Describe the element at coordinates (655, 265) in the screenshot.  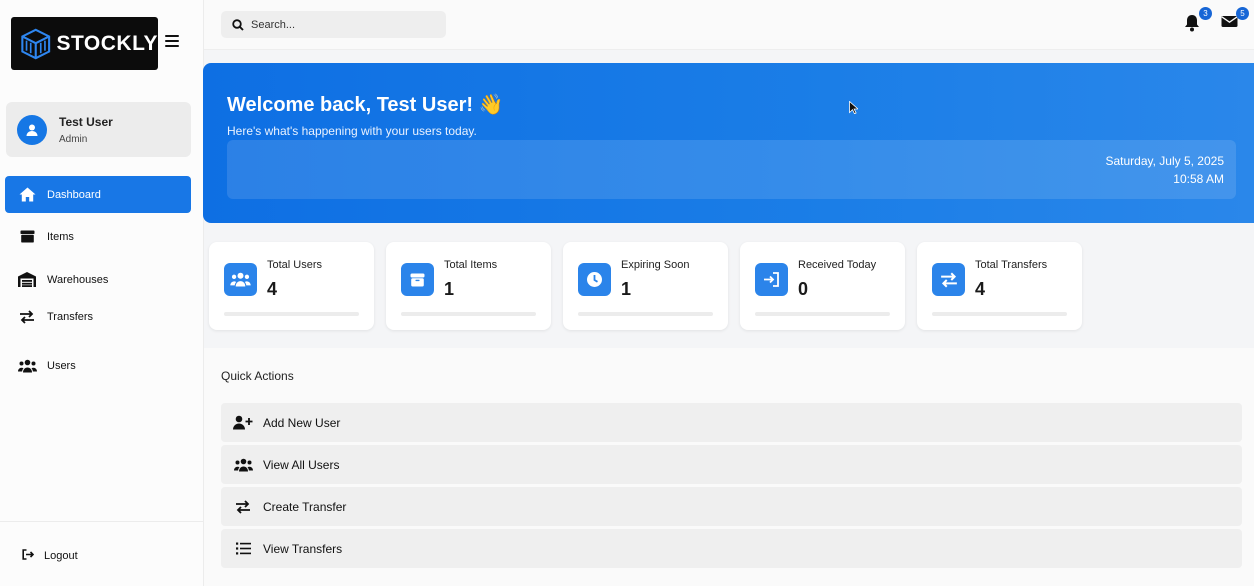
I see `stat-label: Expiring Soon` at that location.